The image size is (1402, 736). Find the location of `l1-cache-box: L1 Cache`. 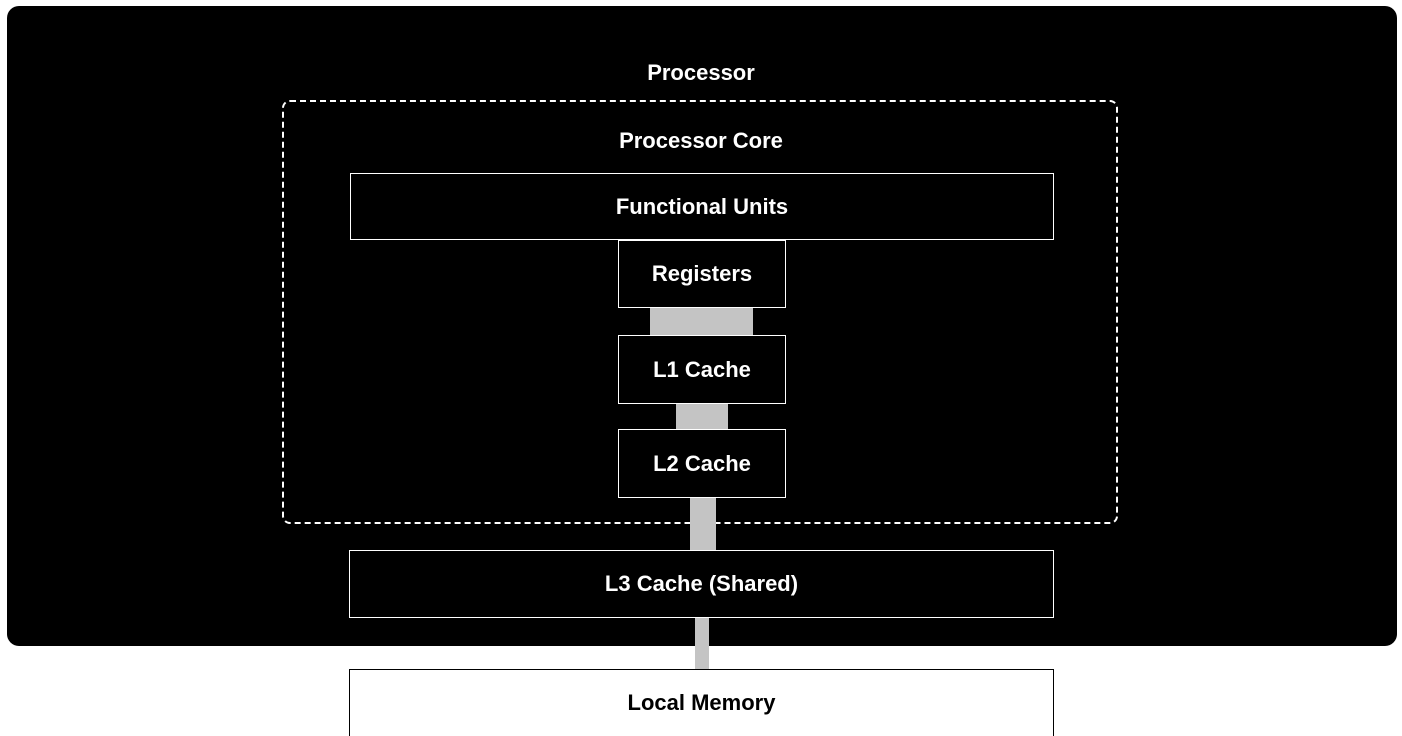

l1-cache-box: L1 Cache is located at coordinates (702, 369).